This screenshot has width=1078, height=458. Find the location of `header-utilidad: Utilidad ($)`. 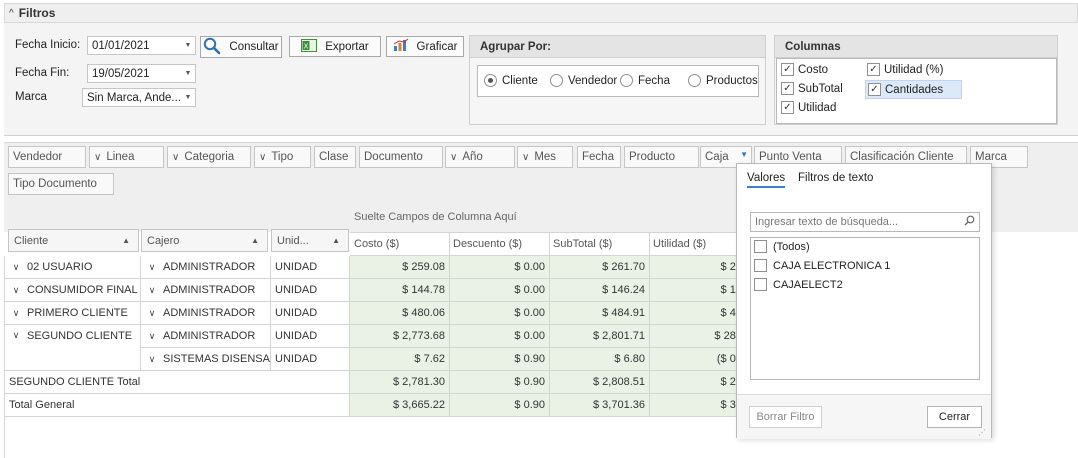

header-utilidad: Utilidad ($) is located at coordinates (700, 244).